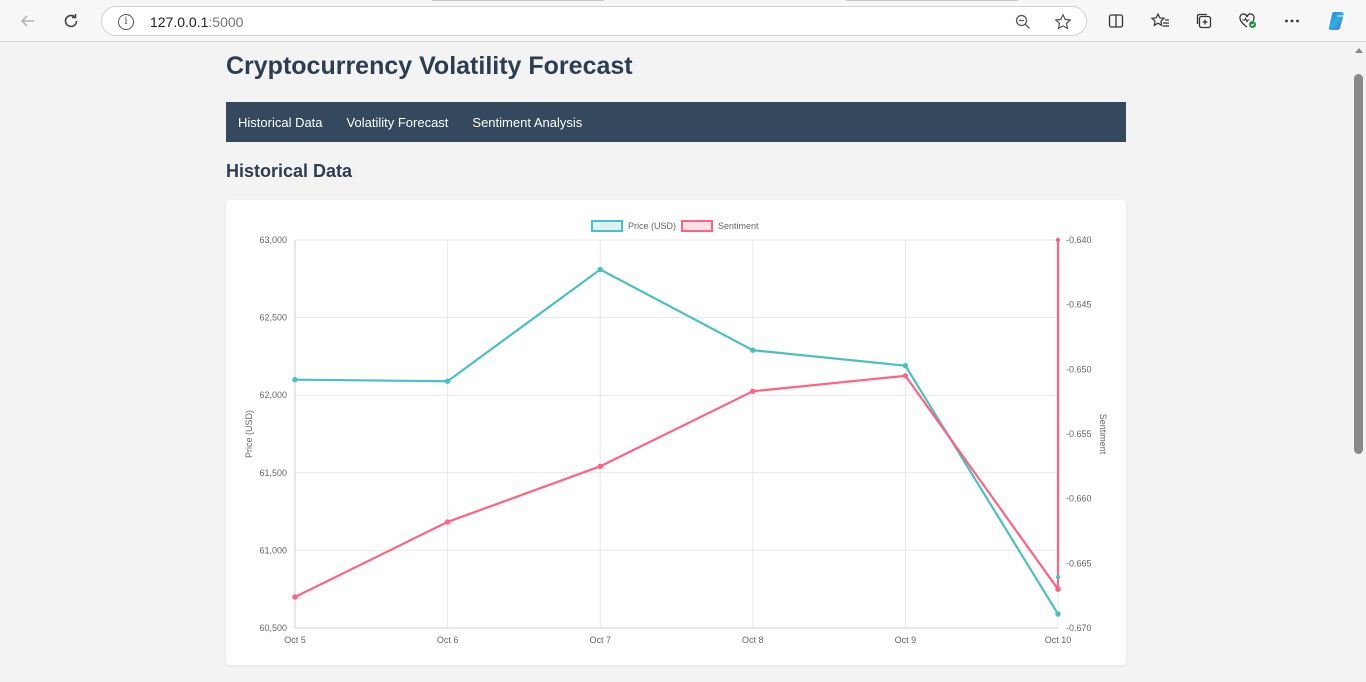 Image resolution: width=1366 pixels, height=682 pixels. What do you see at coordinates (1079, 563) in the screenshot?
I see `y2-tick-label: -0.665` at bounding box center [1079, 563].